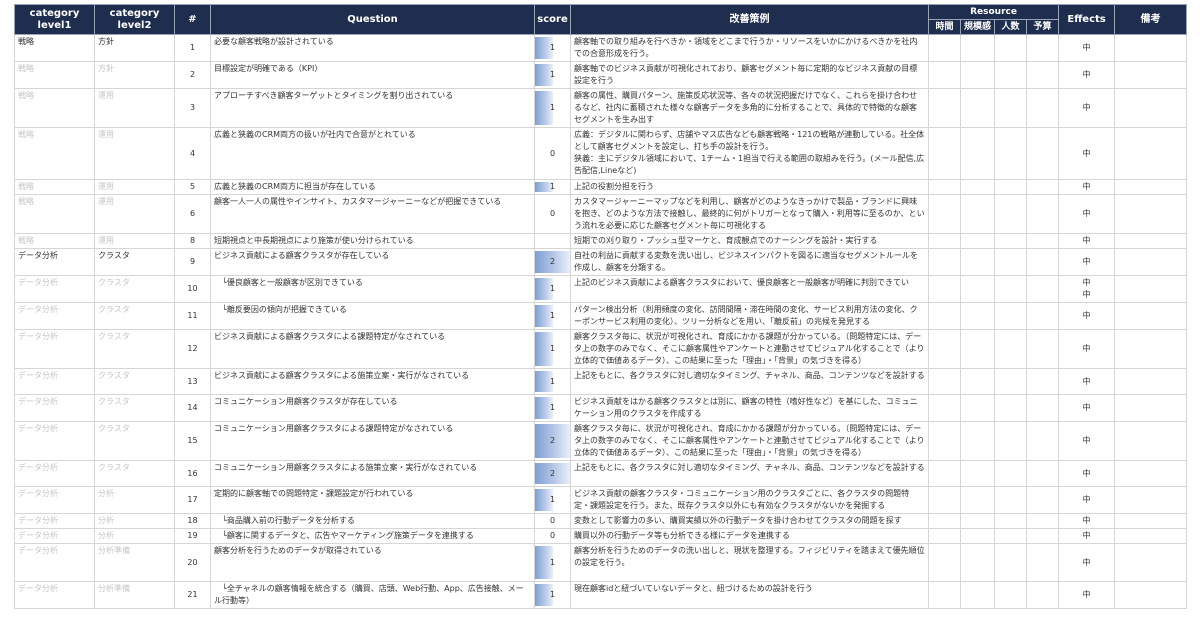  Describe the element at coordinates (192, 500) in the screenshot. I see `cell-number: 17` at that location.